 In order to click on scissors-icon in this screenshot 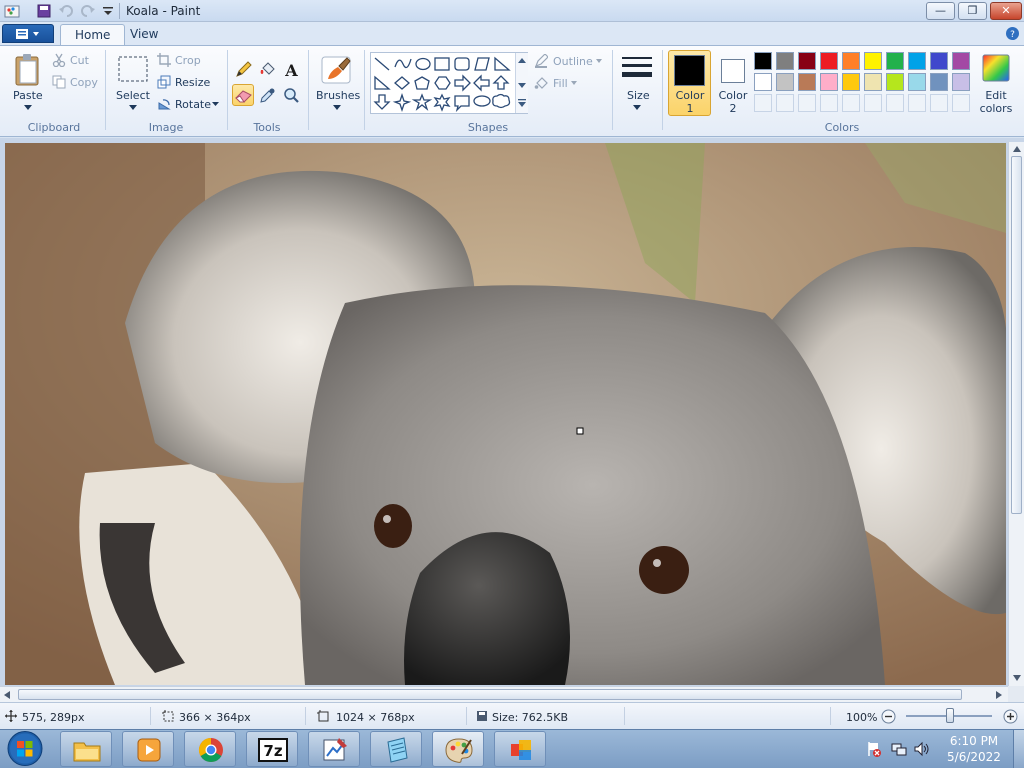, I will do `click(59, 60)`.